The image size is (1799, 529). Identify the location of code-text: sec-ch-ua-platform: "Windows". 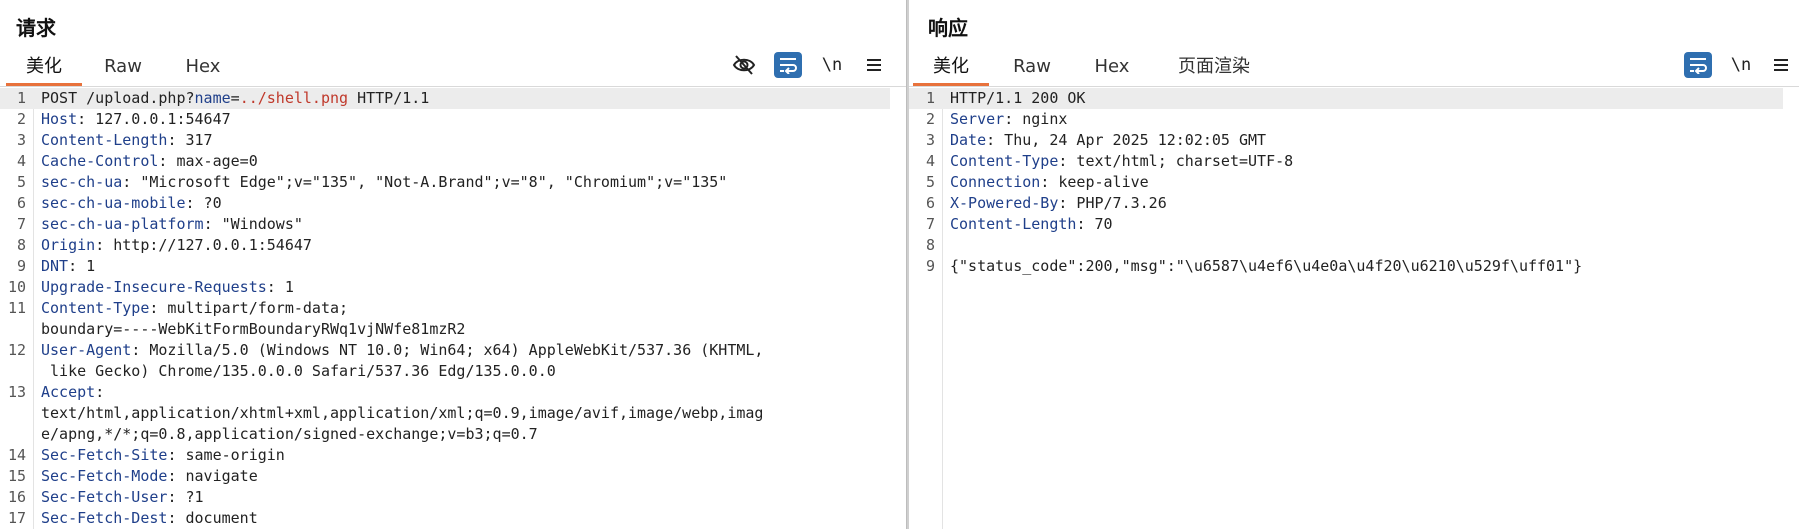
(465, 224).